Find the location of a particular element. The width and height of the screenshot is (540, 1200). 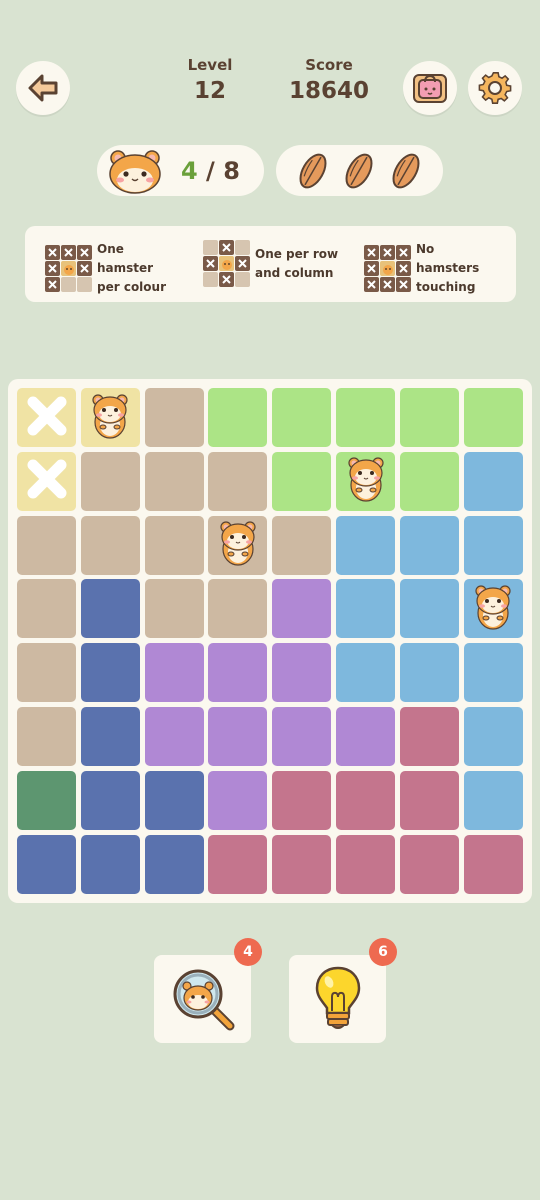

hamster-face-icon is located at coordinates (135, 173).